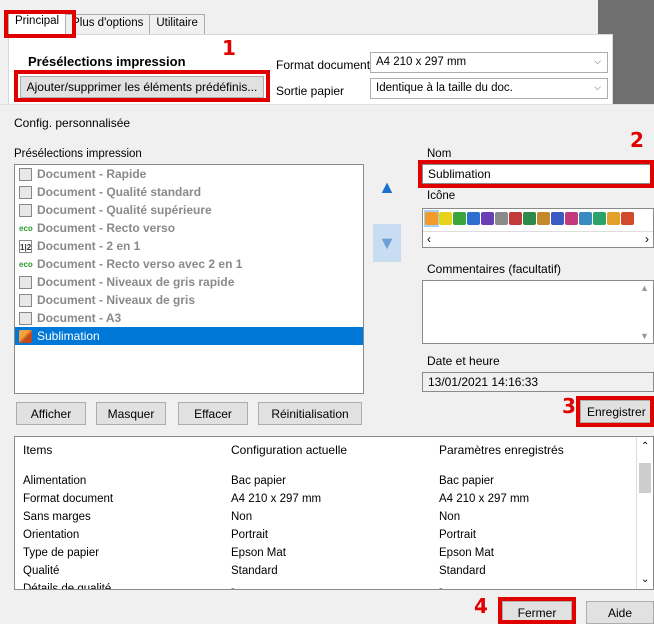 The height and width of the screenshot is (624, 654). Describe the element at coordinates (189, 192) in the screenshot. I see `preset-item: Document - Qualité standard` at that location.